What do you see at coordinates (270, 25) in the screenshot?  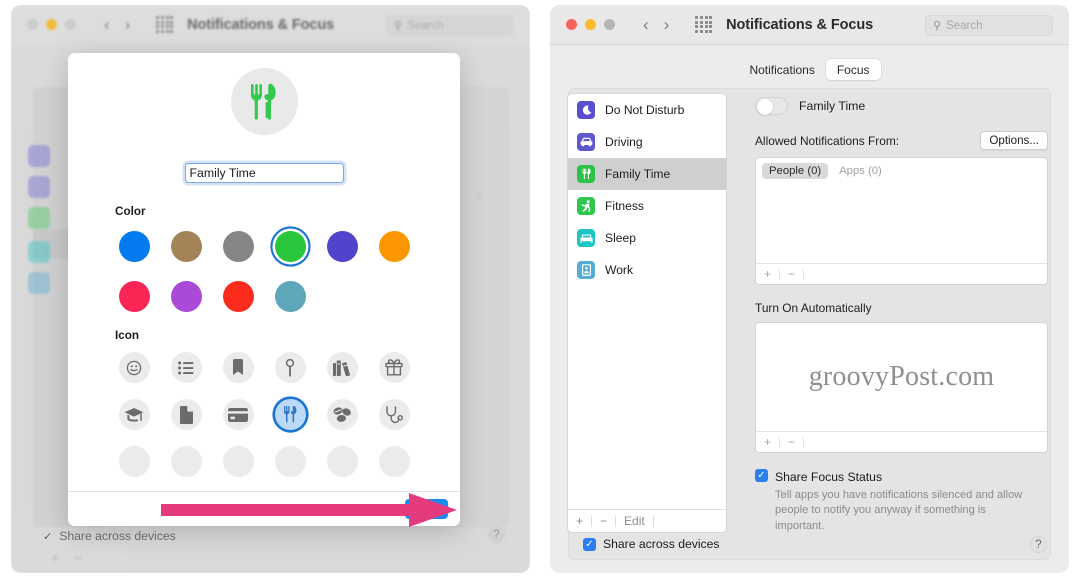 I see `left-window-titlebar: ‹ › Notifications & Focus ⚲ Search` at bounding box center [270, 25].